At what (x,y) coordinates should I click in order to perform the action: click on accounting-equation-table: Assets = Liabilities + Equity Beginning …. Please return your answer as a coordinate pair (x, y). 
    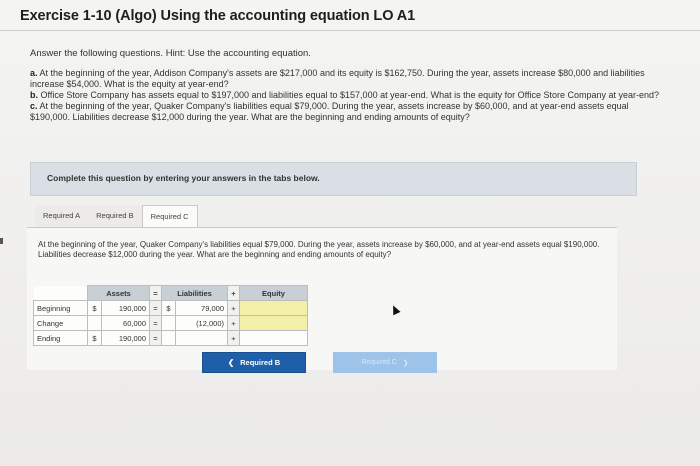
    Looking at the image, I should click on (170, 315).